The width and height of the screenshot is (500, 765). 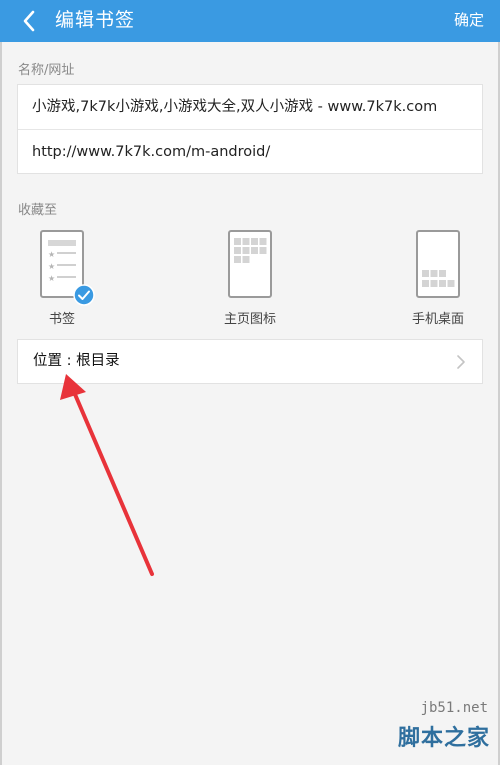 What do you see at coordinates (1, 382) in the screenshot?
I see `frame-edge-left` at bounding box center [1, 382].